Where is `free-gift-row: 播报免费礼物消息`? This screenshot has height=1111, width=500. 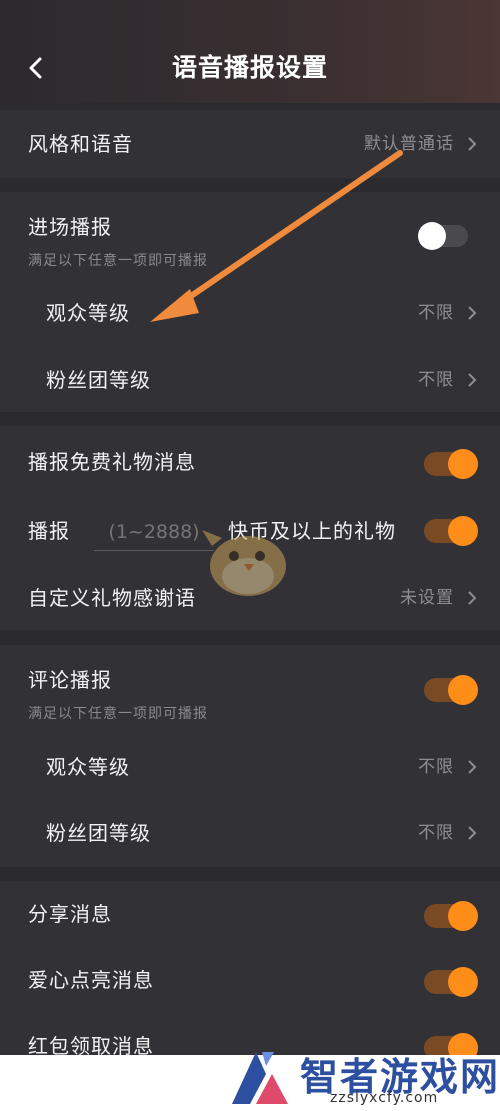
free-gift-row: 播报免费礼物消息 is located at coordinates (250, 462).